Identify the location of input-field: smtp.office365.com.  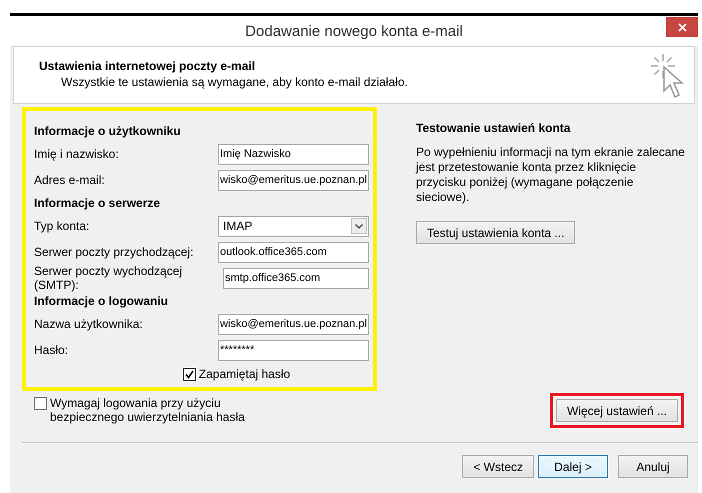
(296, 278).